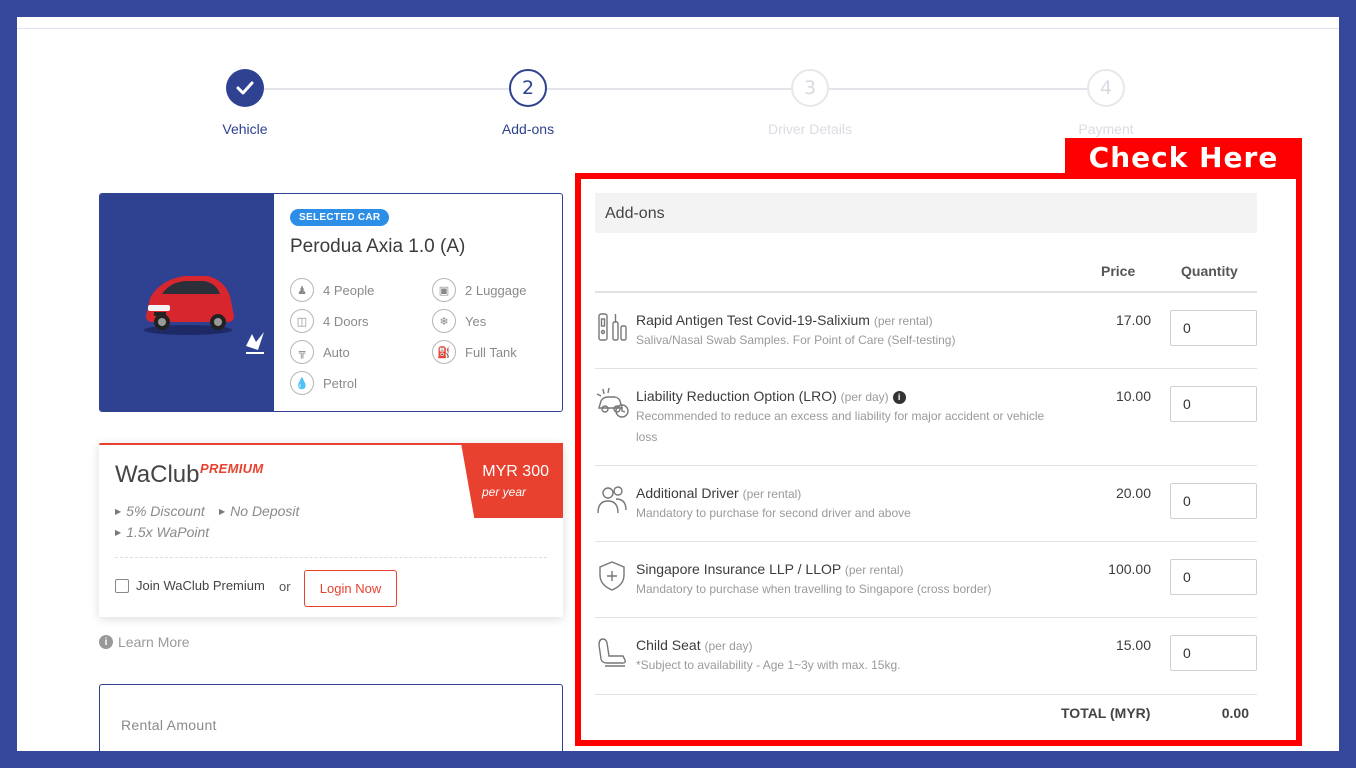  Describe the element at coordinates (1183, 157) in the screenshot. I see `check-here-callout: Check Here` at that location.